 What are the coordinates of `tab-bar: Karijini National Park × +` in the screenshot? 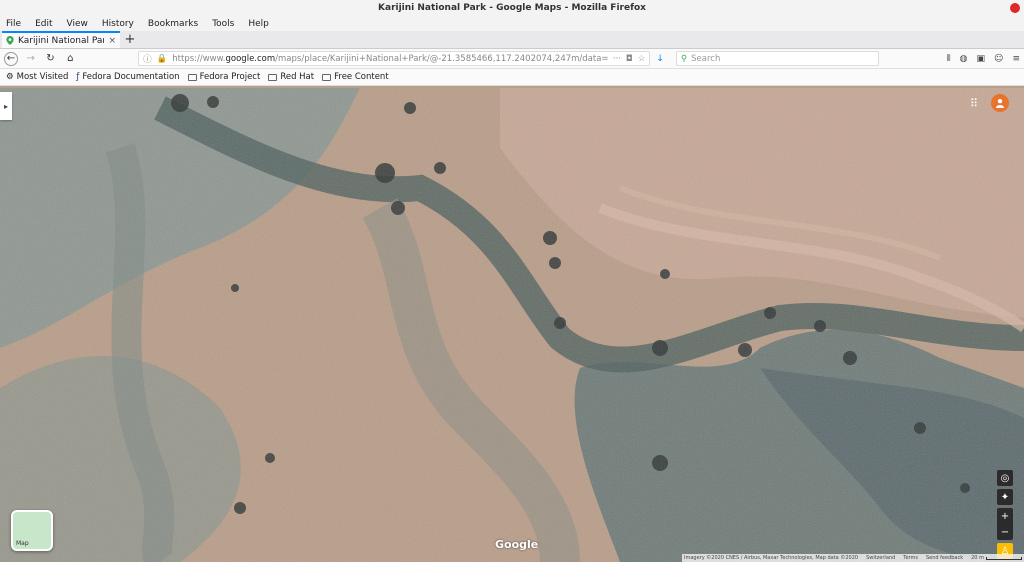 It's located at (512, 40).